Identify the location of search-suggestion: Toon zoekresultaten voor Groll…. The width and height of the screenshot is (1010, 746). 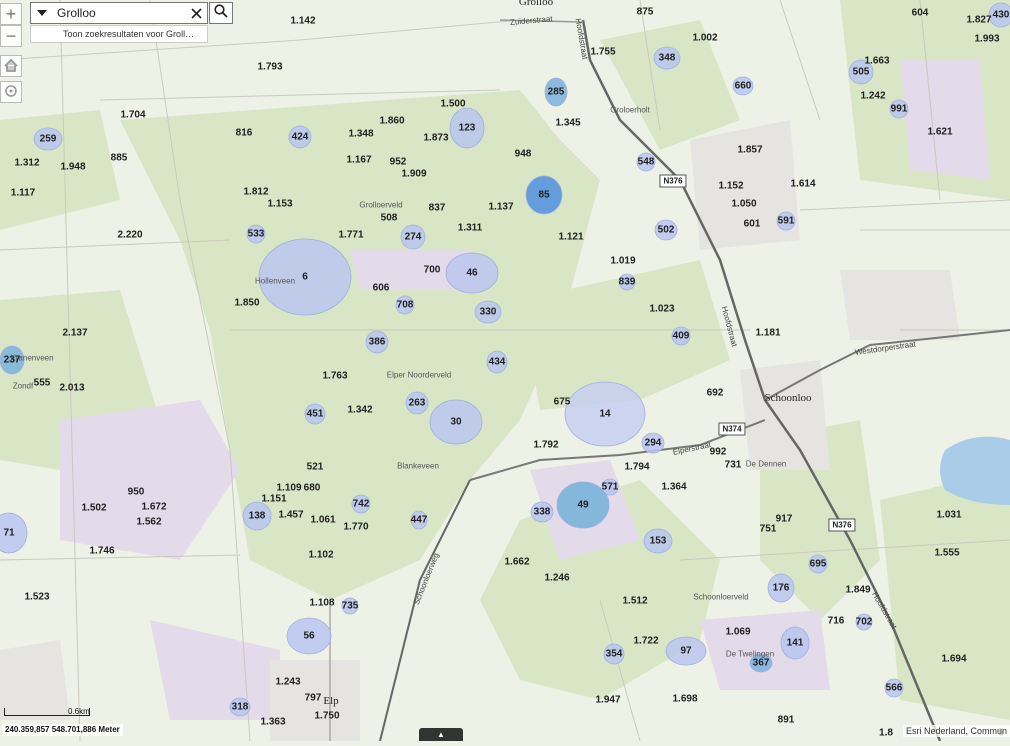
(119, 34).